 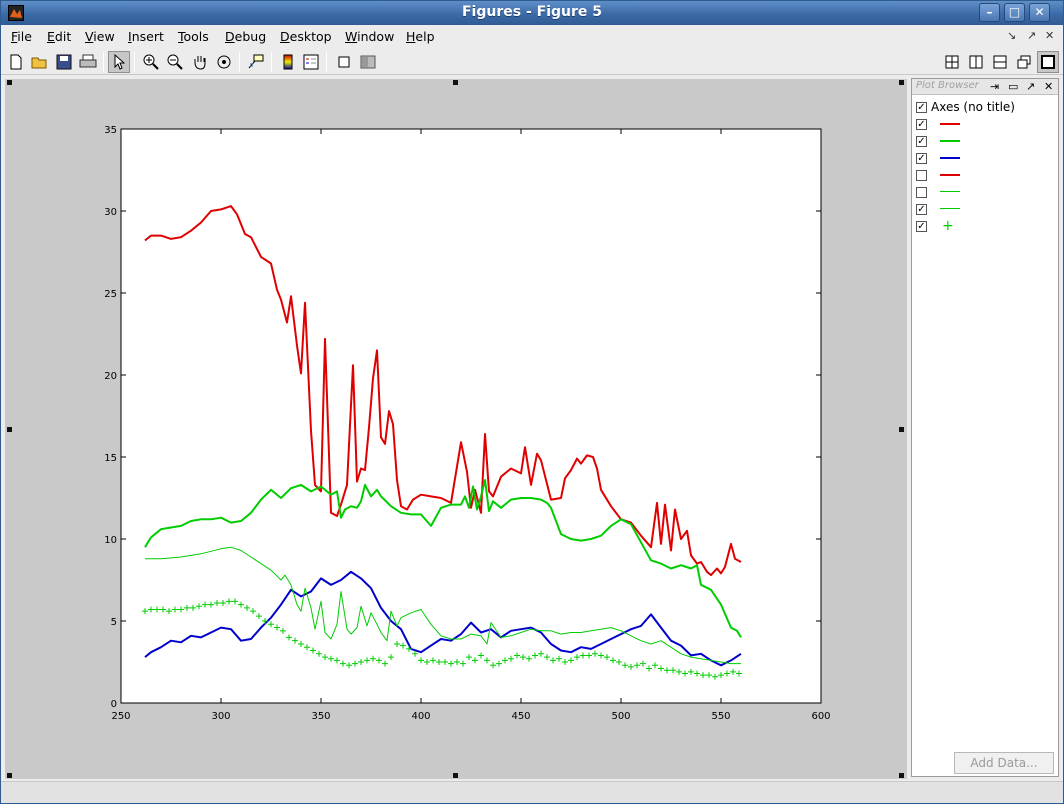 What do you see at coordinates (40, 62) in the screenshot?
I see `open-file-icon` at bounding box center [40, 62].